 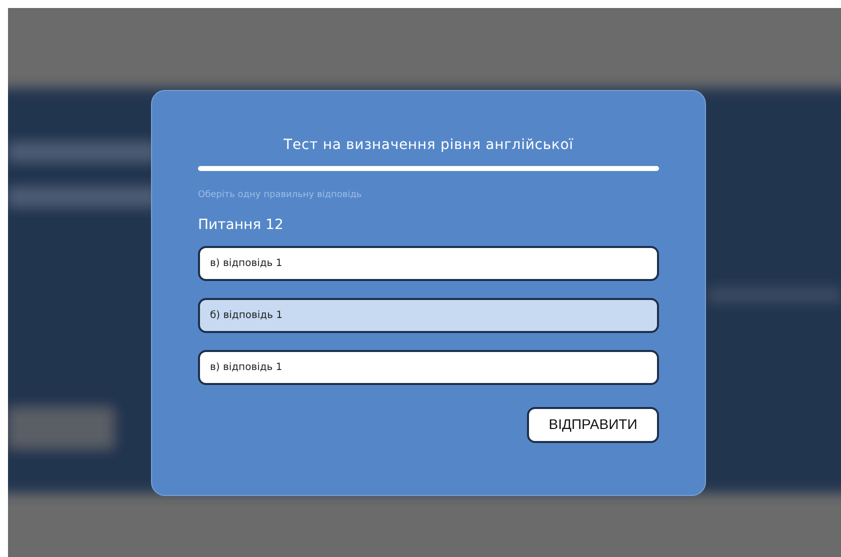 What do you see at coordinates (280, 195) in the screenshot?
I see `hint-text: Оберіть одну правильну відповідь` at bounding box center [280, 195].